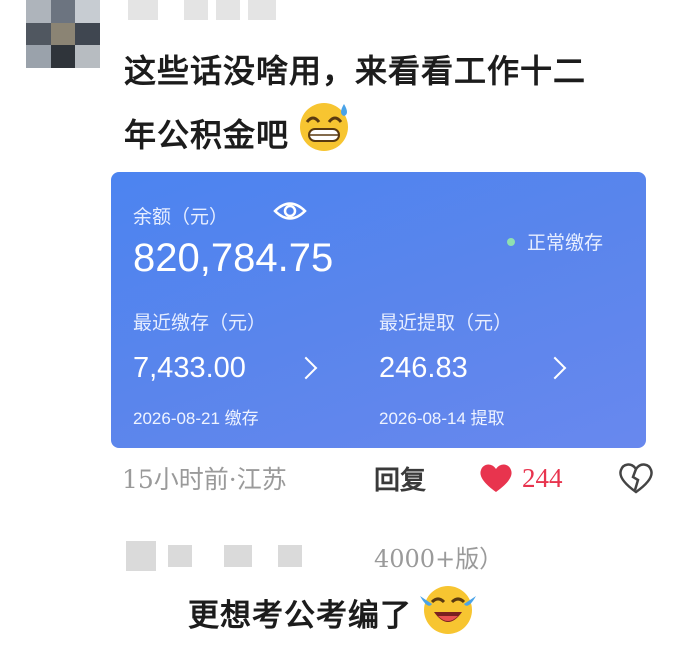 This screenshot has height=648, width=696. Describe the element at coordinates (204, 479) in the screenshot. I see `comment-time-location: 15小时前·江苏` at that location.